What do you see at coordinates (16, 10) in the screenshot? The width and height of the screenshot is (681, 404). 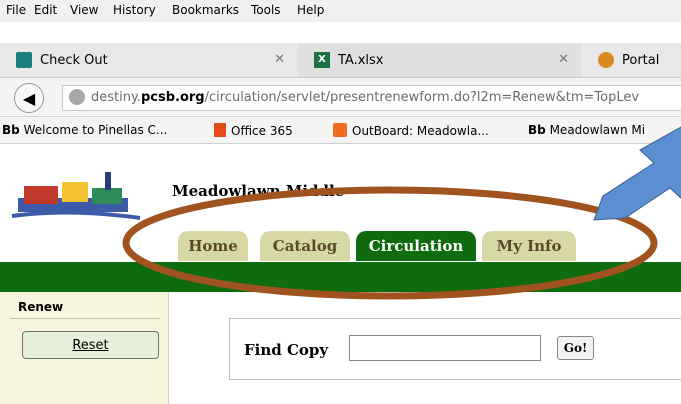 I see `menu-file: File` at bounding box center [16, 10].